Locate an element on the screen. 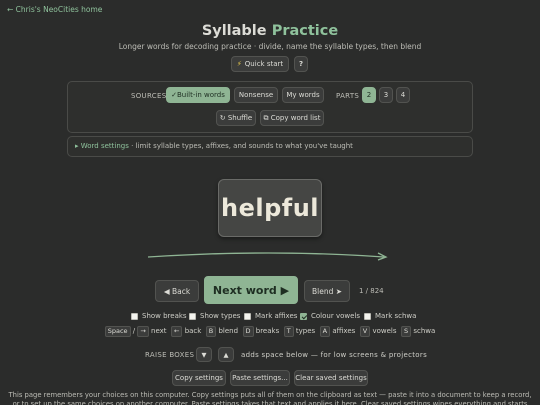 Image resolution: width=540 pixels, height=405 pixels. back-shortcut-label: back is located at coordinates (193, 331).